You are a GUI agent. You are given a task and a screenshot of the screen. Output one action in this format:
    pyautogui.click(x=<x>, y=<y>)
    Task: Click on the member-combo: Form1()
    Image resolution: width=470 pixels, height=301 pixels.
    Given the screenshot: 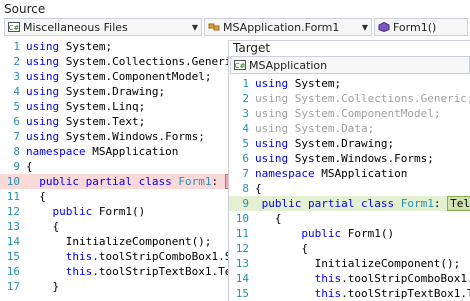 What is the action you would take?
    pyautogui.click(x=421, y=27)
    